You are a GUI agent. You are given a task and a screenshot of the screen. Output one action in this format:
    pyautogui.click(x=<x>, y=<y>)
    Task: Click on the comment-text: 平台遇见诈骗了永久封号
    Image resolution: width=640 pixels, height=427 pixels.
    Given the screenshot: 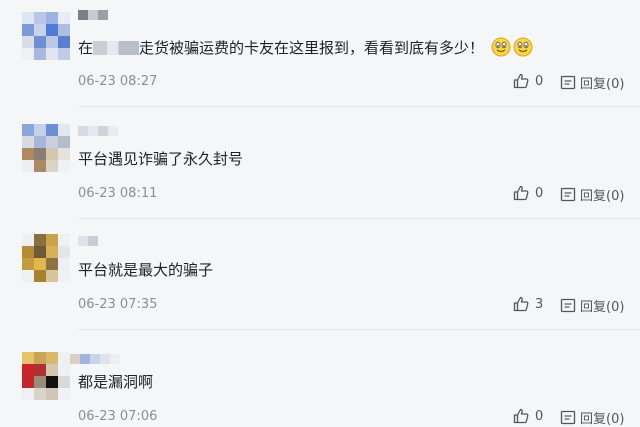 What is the action you would take?
    pyautogui.click(x=161, y=159)
    